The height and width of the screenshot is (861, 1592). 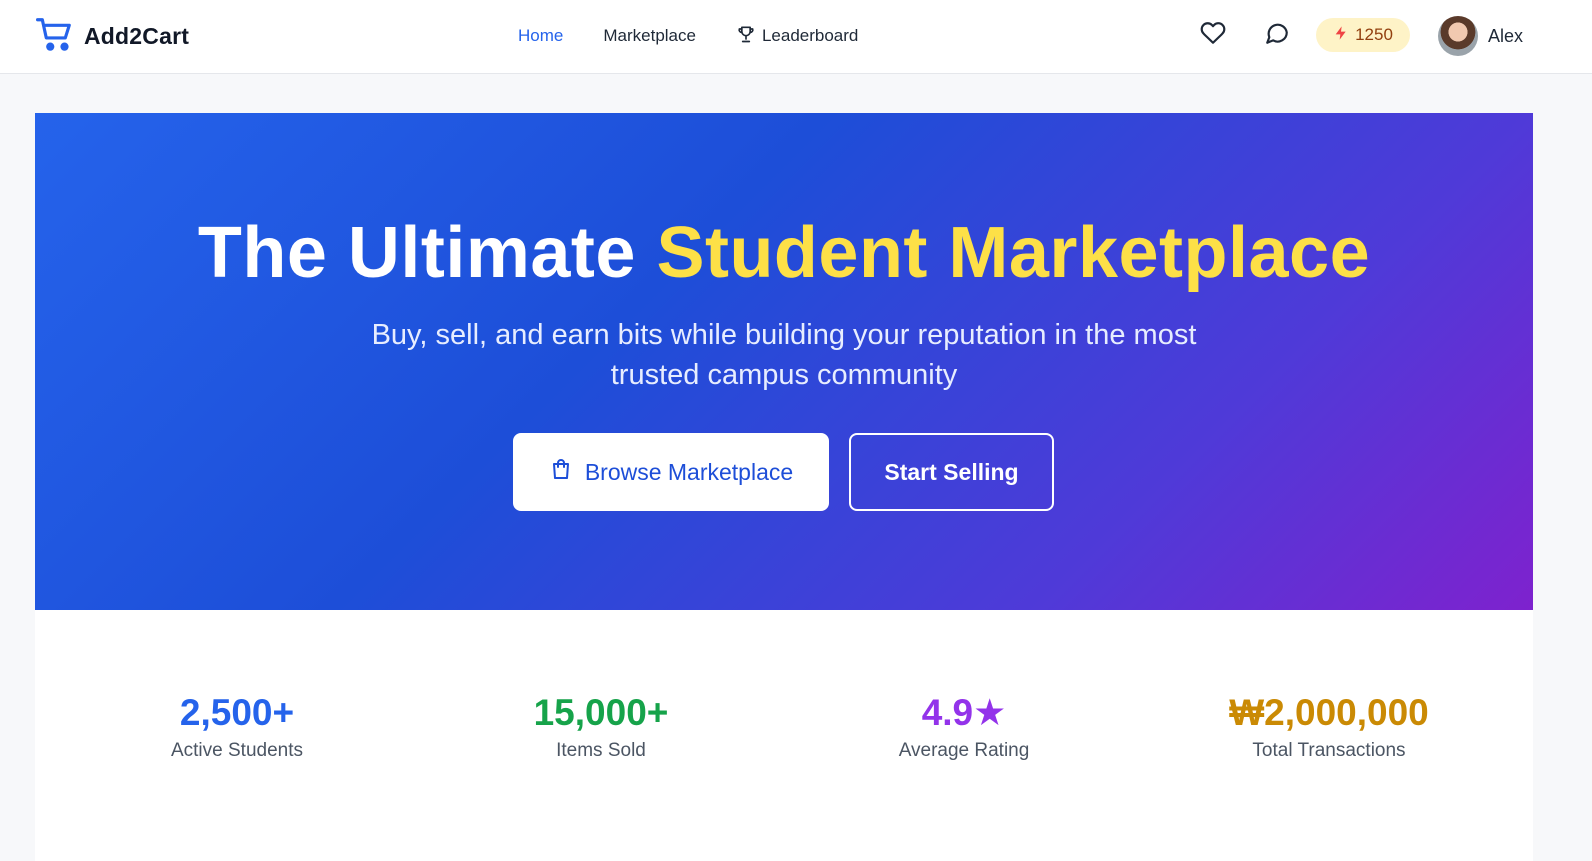 I want to click on stat-items-sold: 15,000+ Items Sold, so click(x=601, y=726).